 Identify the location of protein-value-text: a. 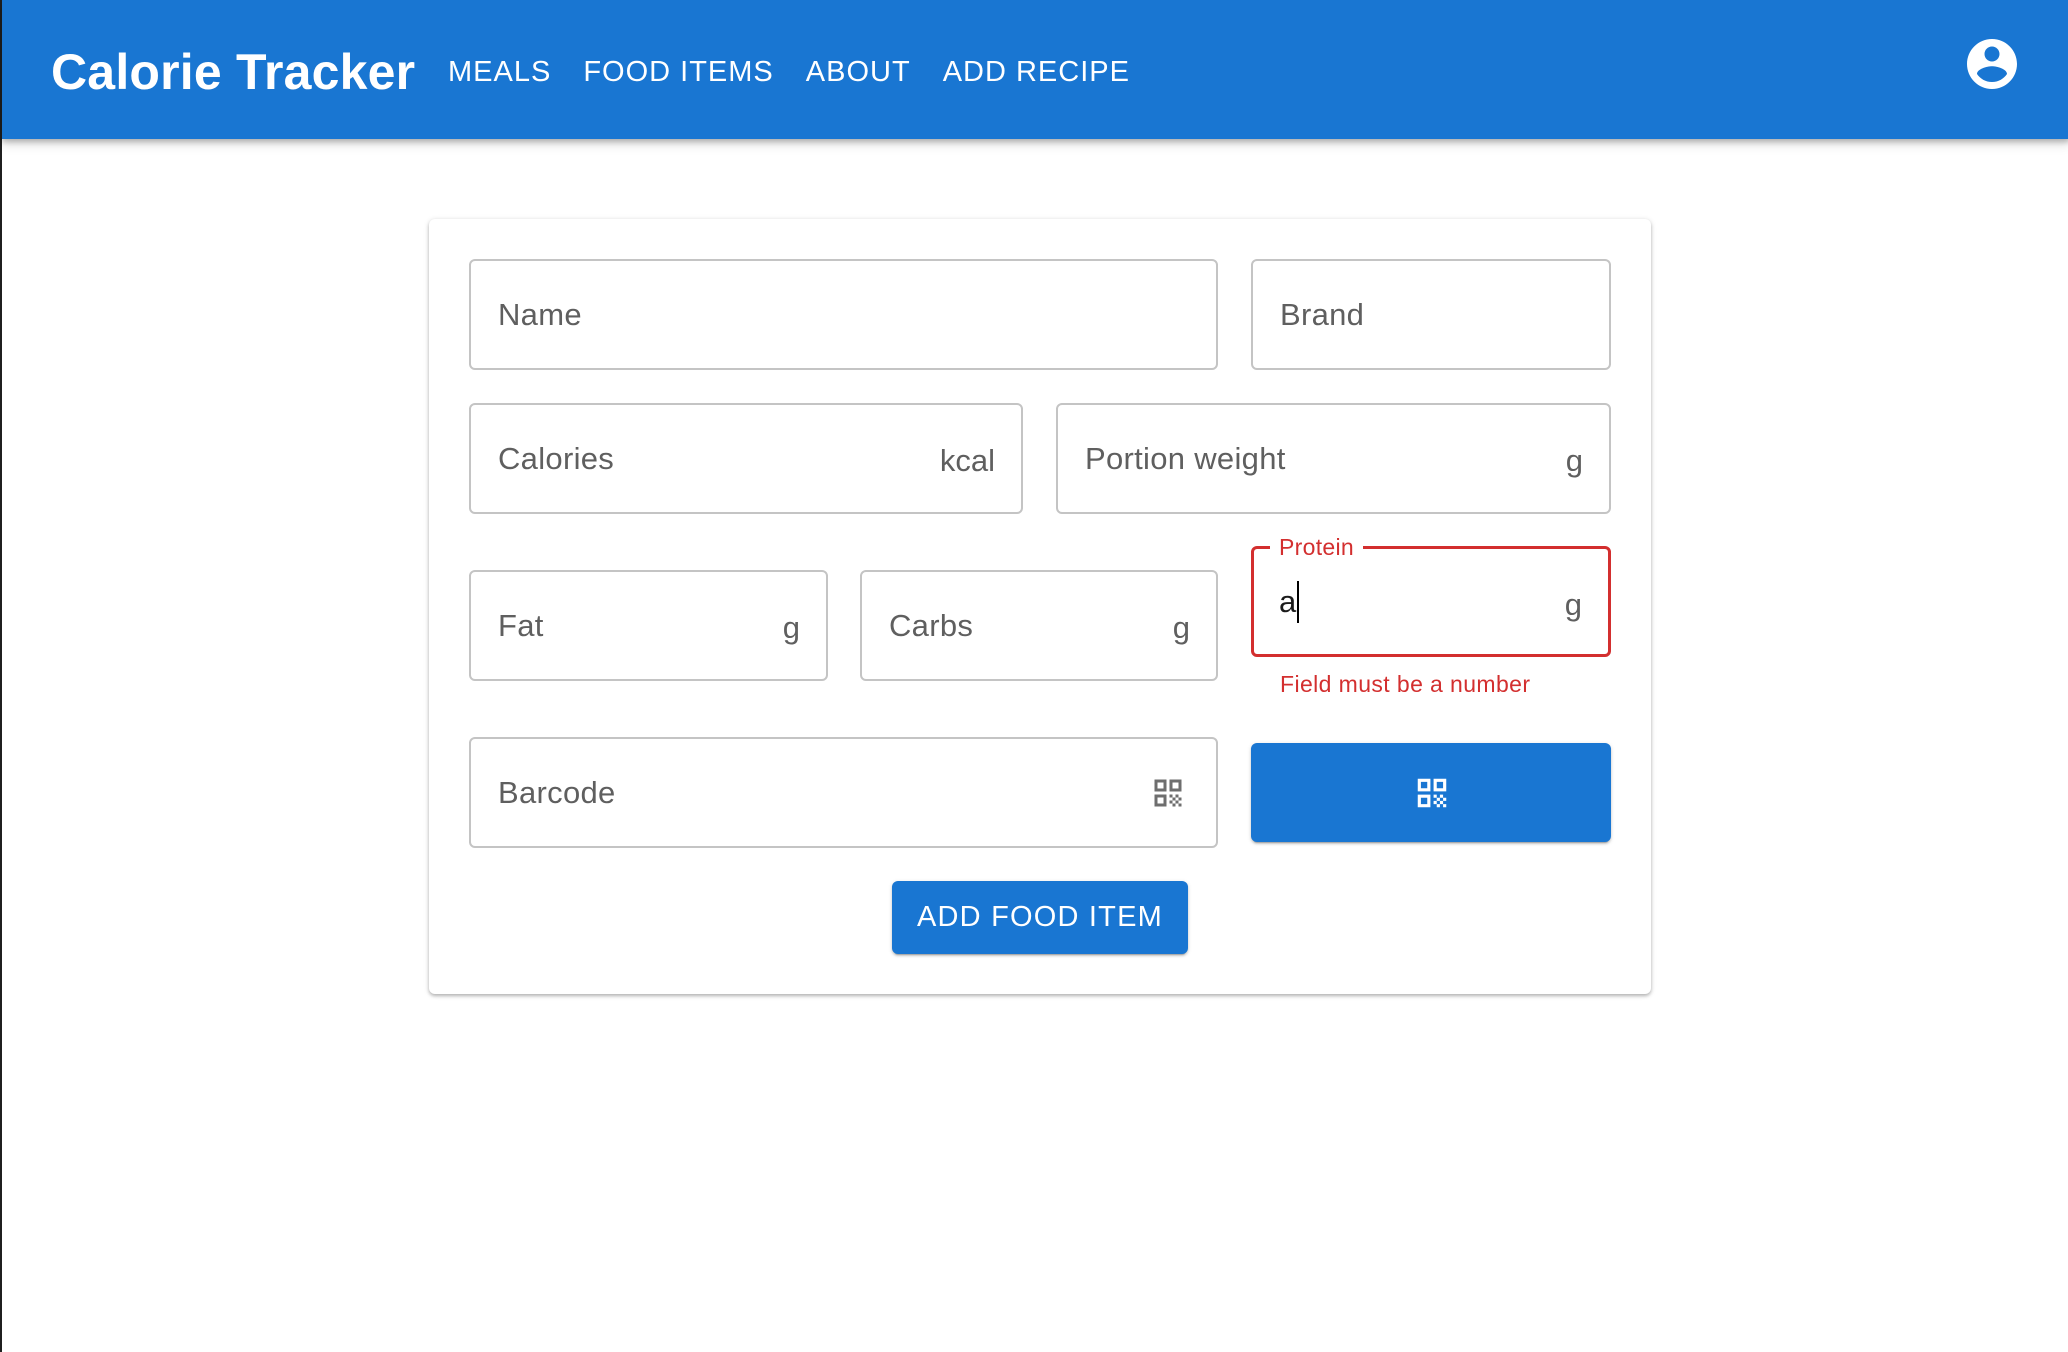
(1288, 601).